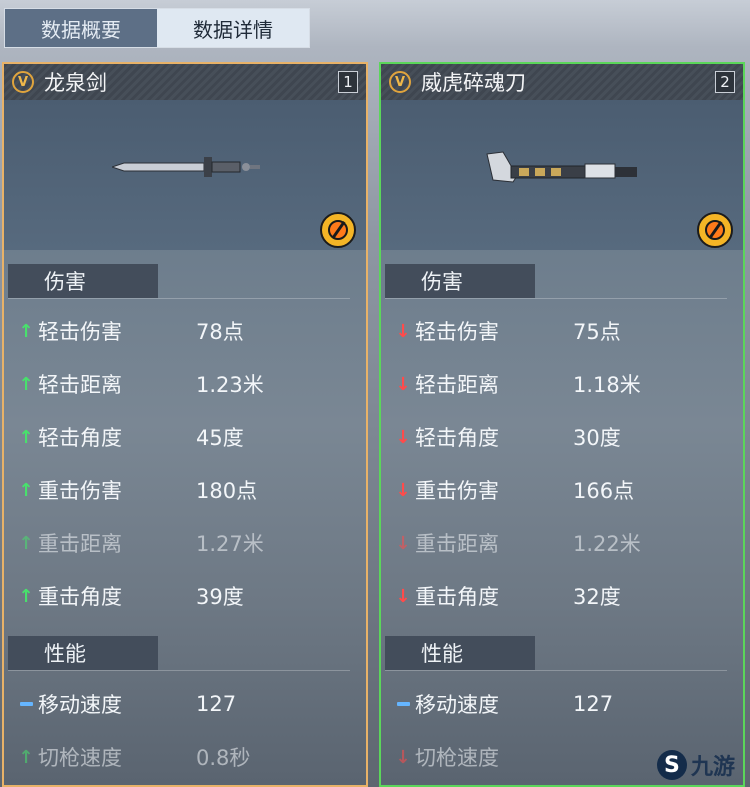 Image resolution: width=750 pixels, height=787 pixels. Describe the element at coordinates (671, 765) in the screenshot. I see `jiuyou-logo-icon: S` at that location.